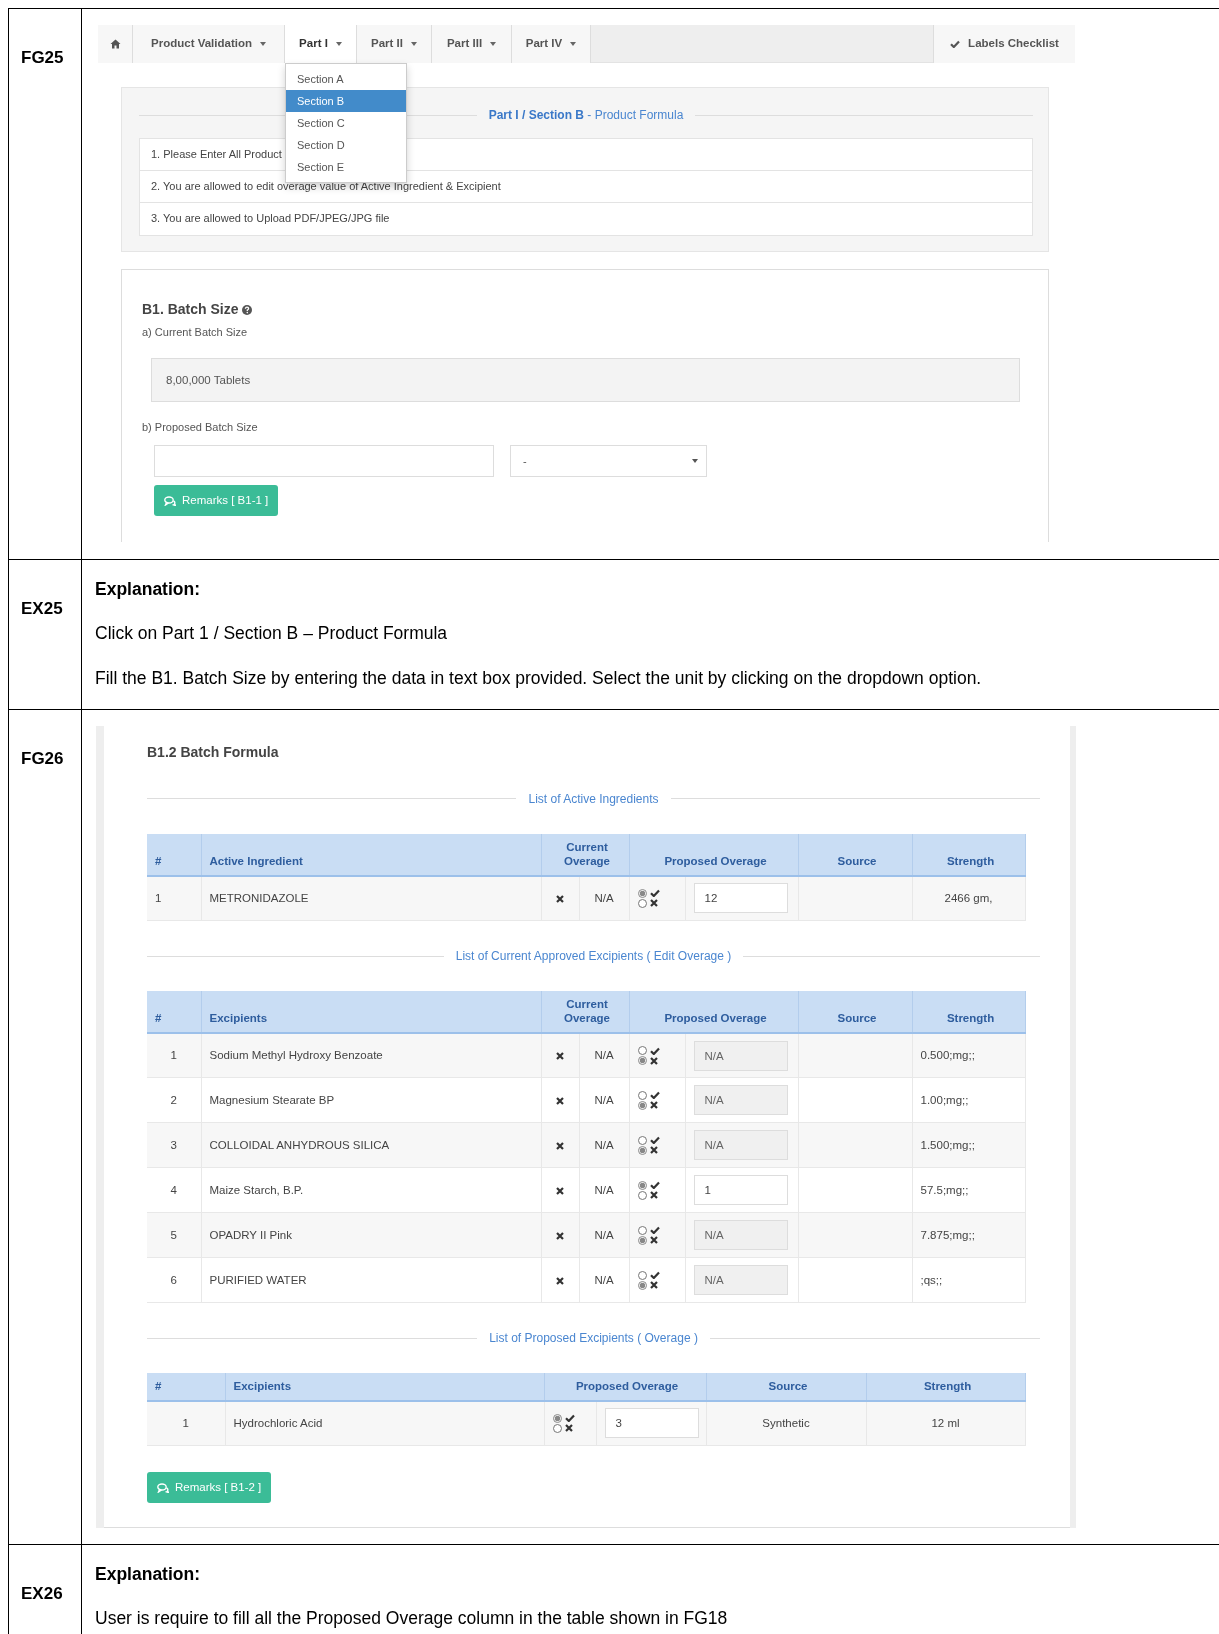 The width and height of the screenshot is (1219, 1634). Describe the element at coordinates (593, 799) in the screenshot. I see `table-heading: List of Active Ingredients` at that location.